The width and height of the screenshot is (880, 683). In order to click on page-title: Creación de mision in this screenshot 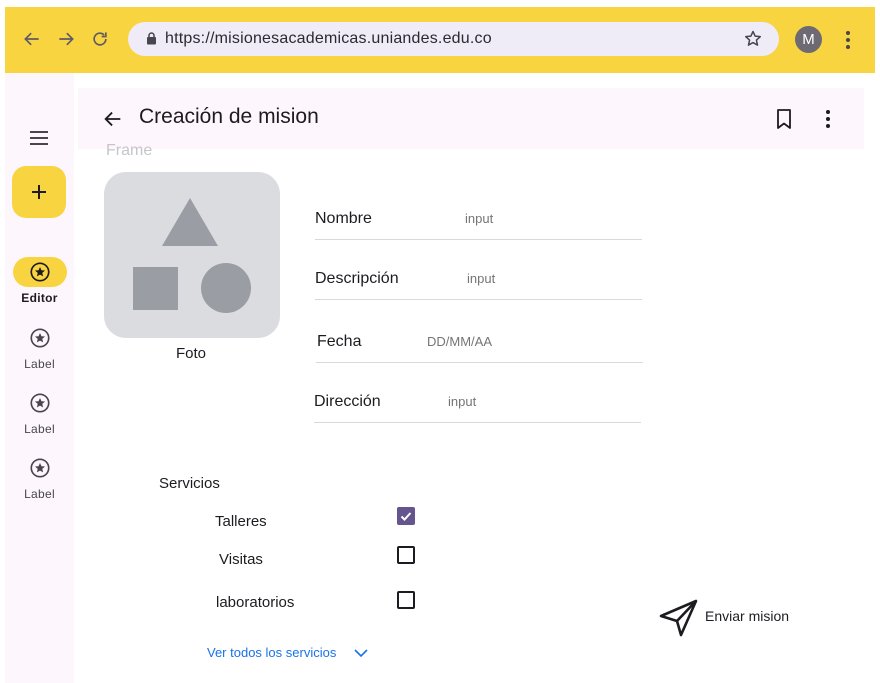, I will do `click(229, 116)`.